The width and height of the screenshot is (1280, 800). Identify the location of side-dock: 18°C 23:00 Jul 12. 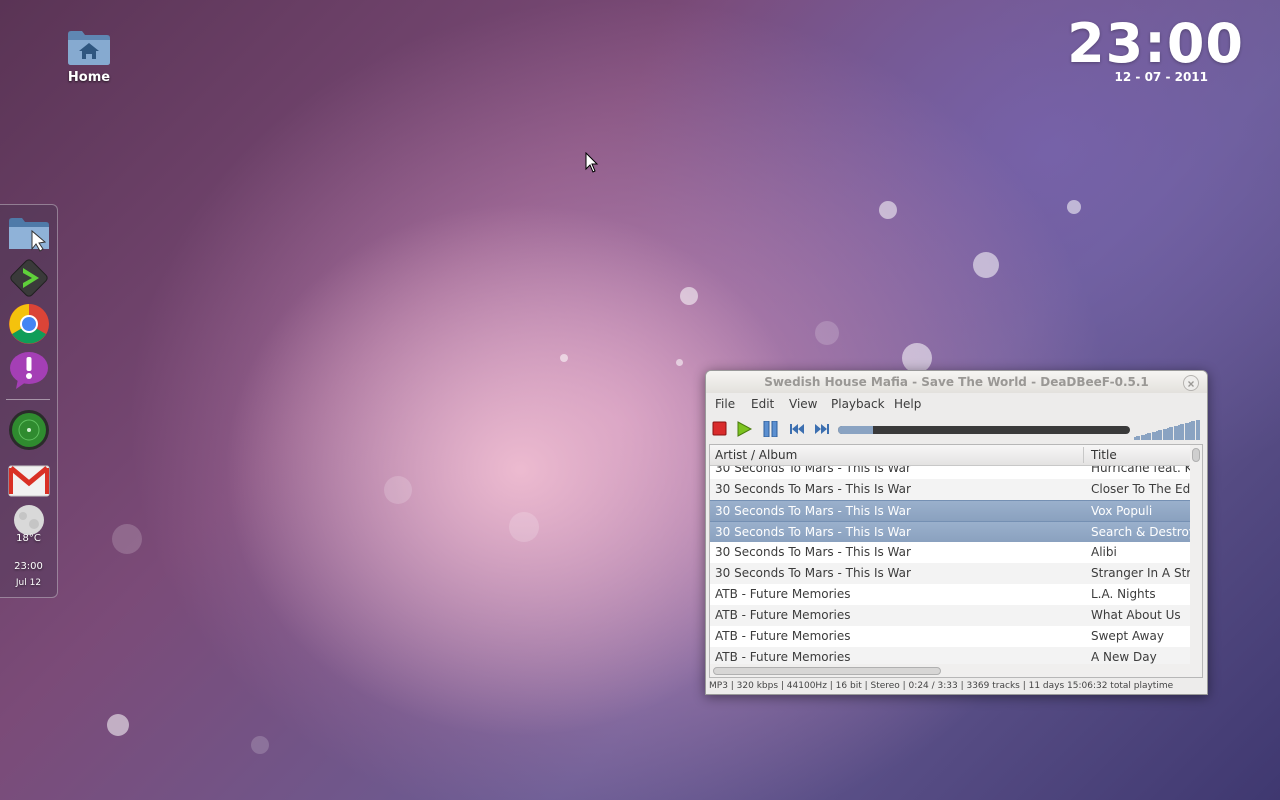
(29, 401).